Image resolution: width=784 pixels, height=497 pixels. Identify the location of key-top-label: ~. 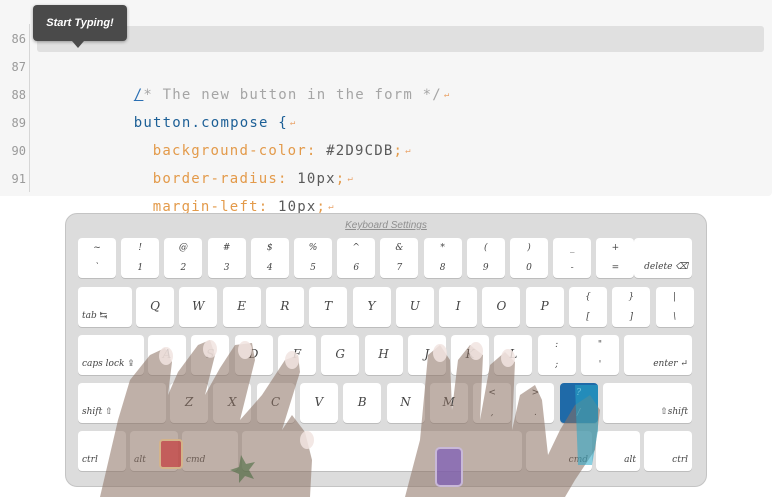
(97, 248).